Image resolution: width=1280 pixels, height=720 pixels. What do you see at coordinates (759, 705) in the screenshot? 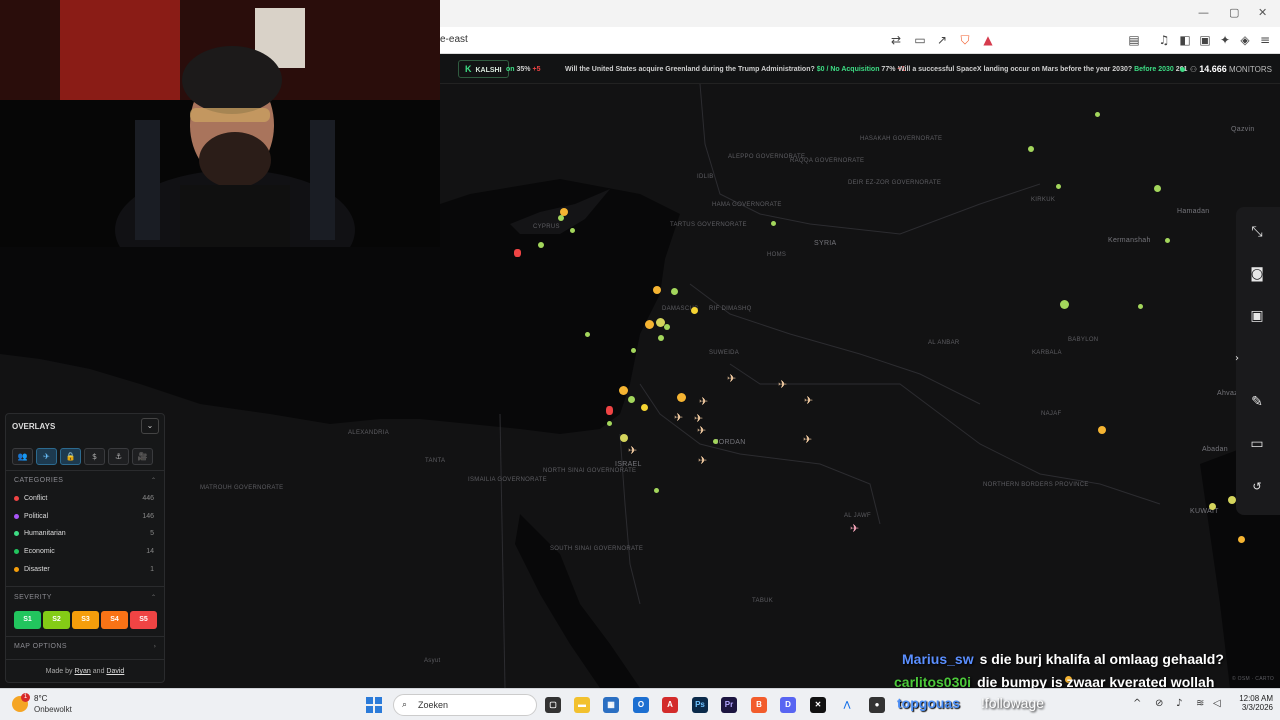
I see `brave-icon: B` at bounding box center [759, 705].